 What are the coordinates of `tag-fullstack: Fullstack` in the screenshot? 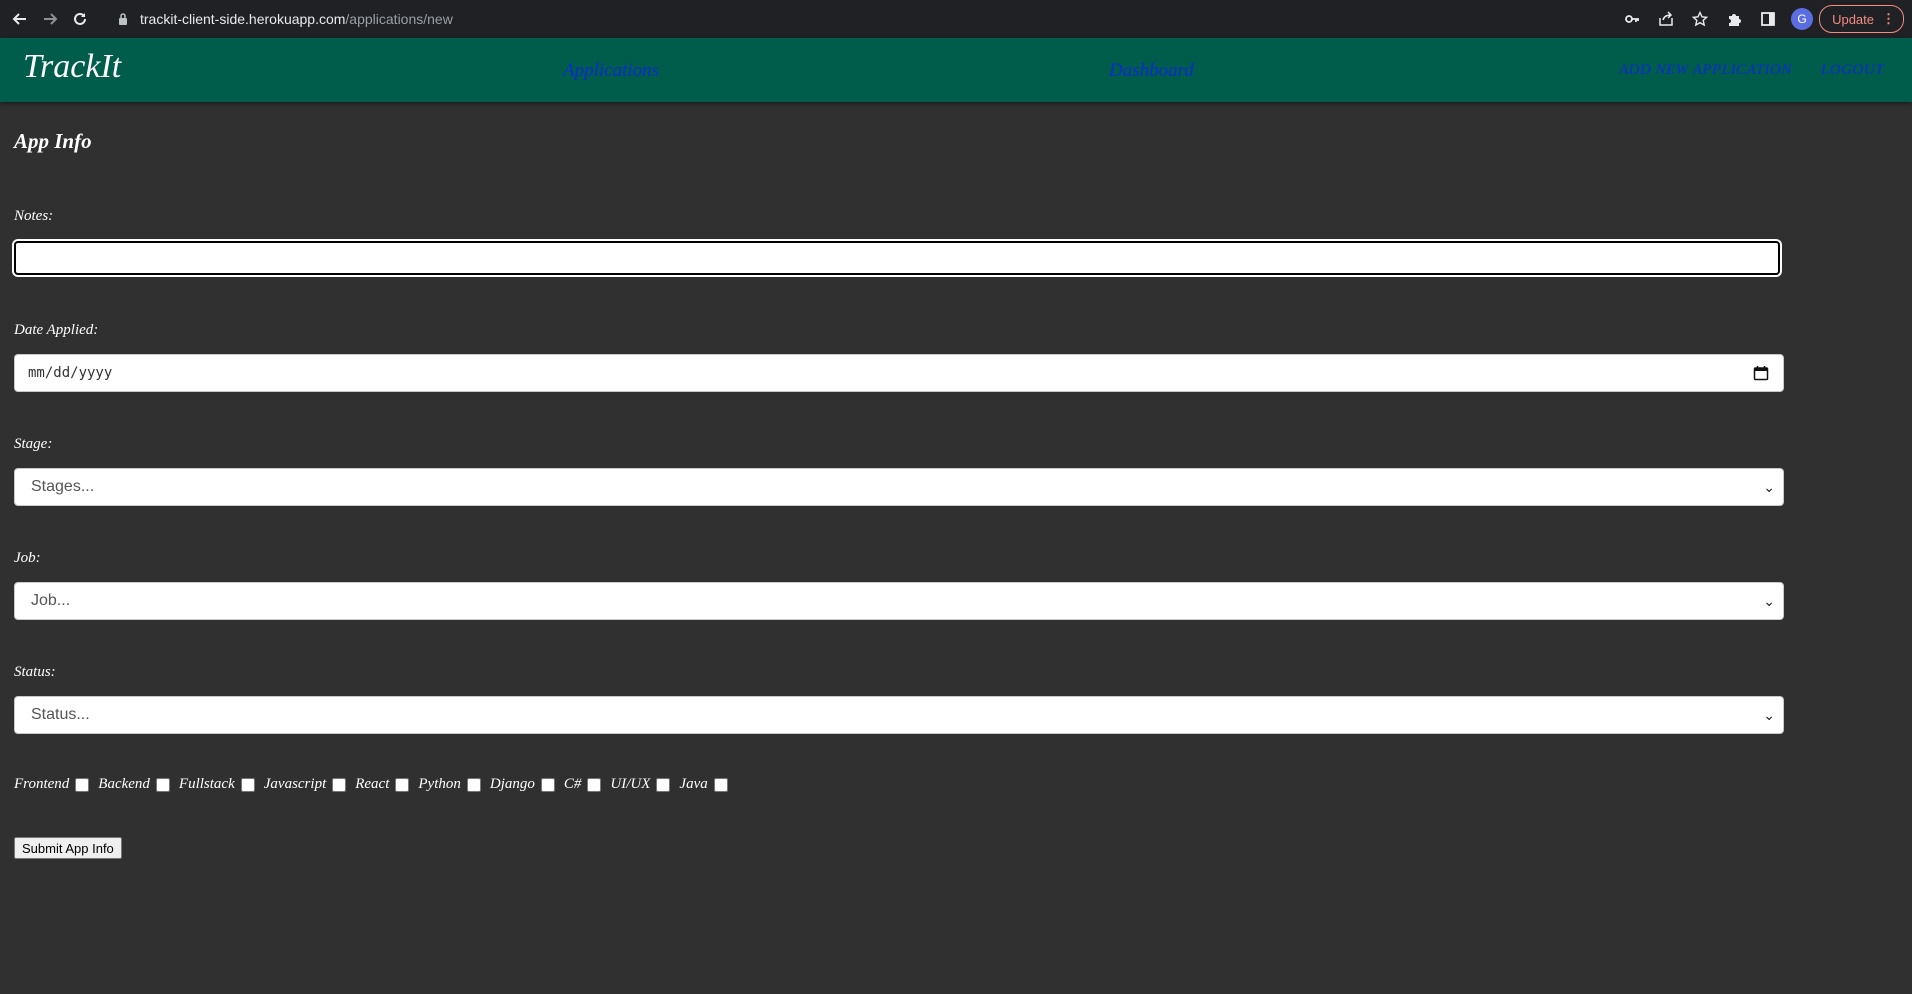 It's located at (217, 784).